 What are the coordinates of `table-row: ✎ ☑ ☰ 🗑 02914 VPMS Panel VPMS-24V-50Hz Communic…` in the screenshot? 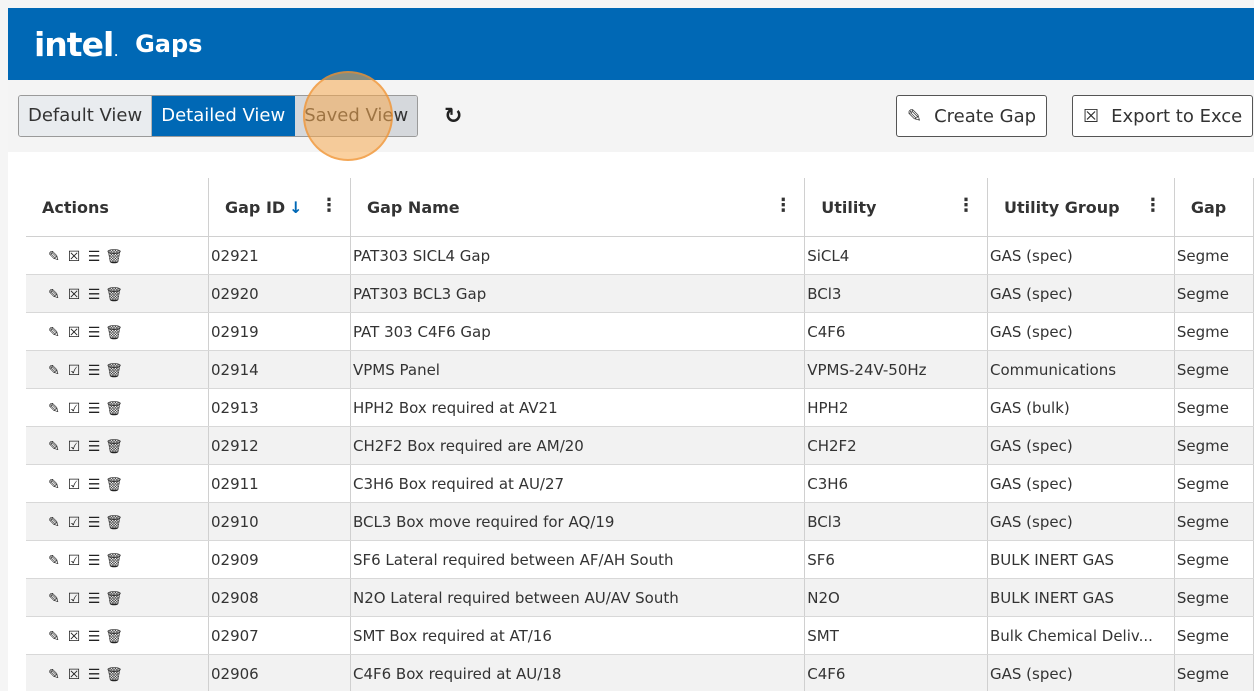 It's located at (640, 369).